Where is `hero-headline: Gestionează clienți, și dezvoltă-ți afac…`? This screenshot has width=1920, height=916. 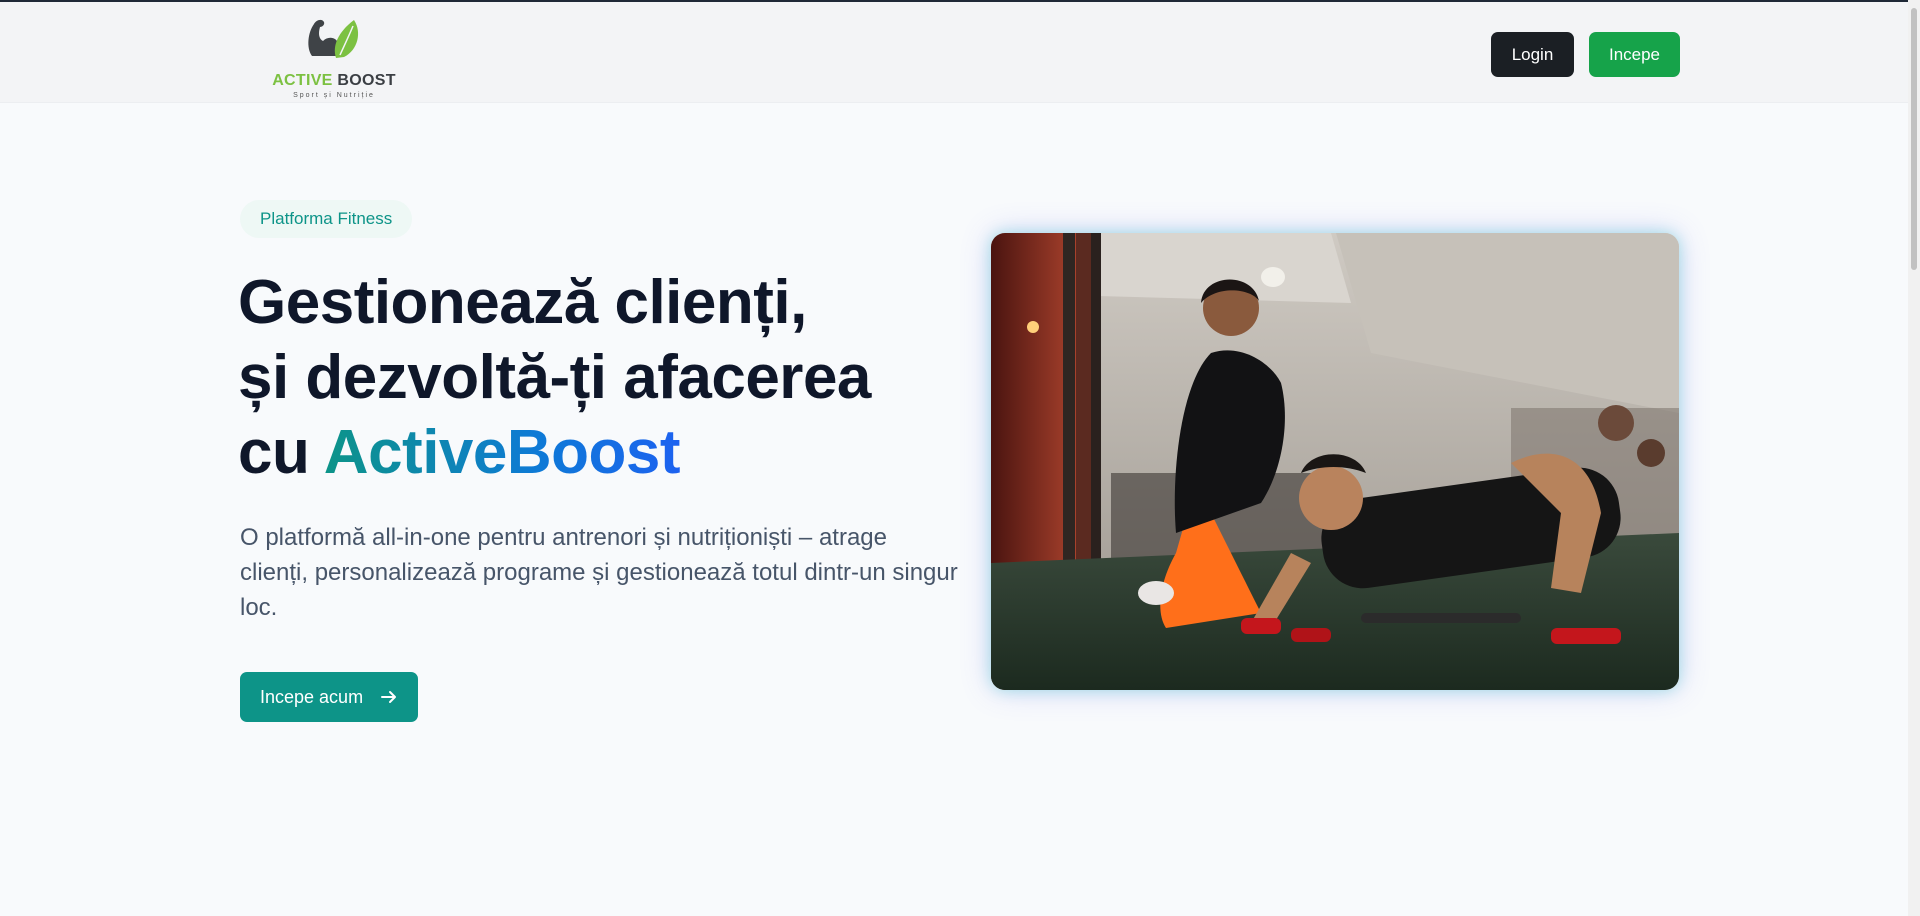 hero-headline: Gestionează clienți, și dezvoltă-ți afac… is located at coordinates (598, 377).